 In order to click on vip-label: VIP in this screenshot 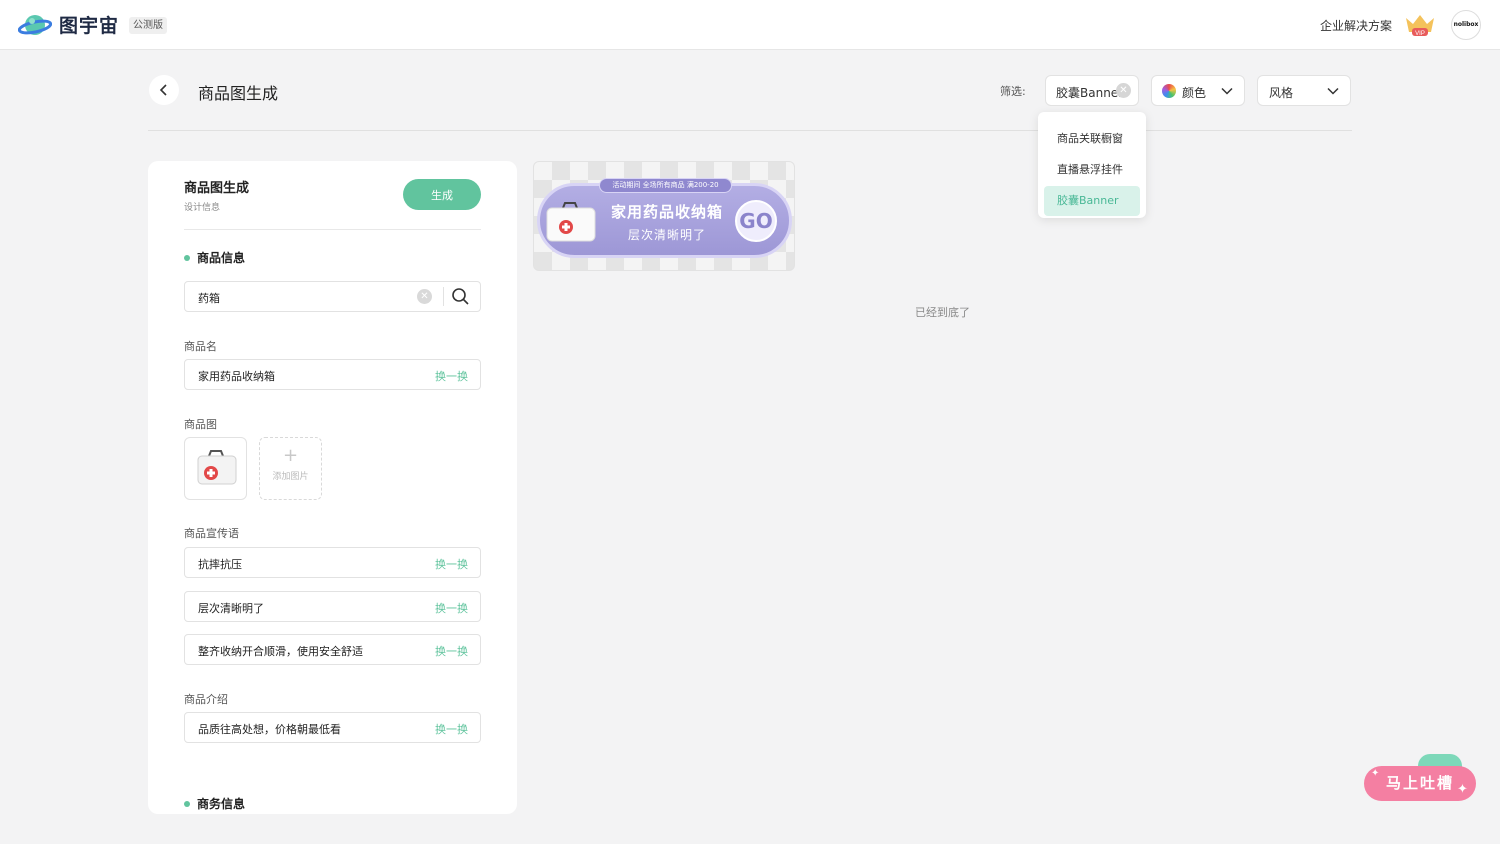, I will do `click(1420, 34)`.